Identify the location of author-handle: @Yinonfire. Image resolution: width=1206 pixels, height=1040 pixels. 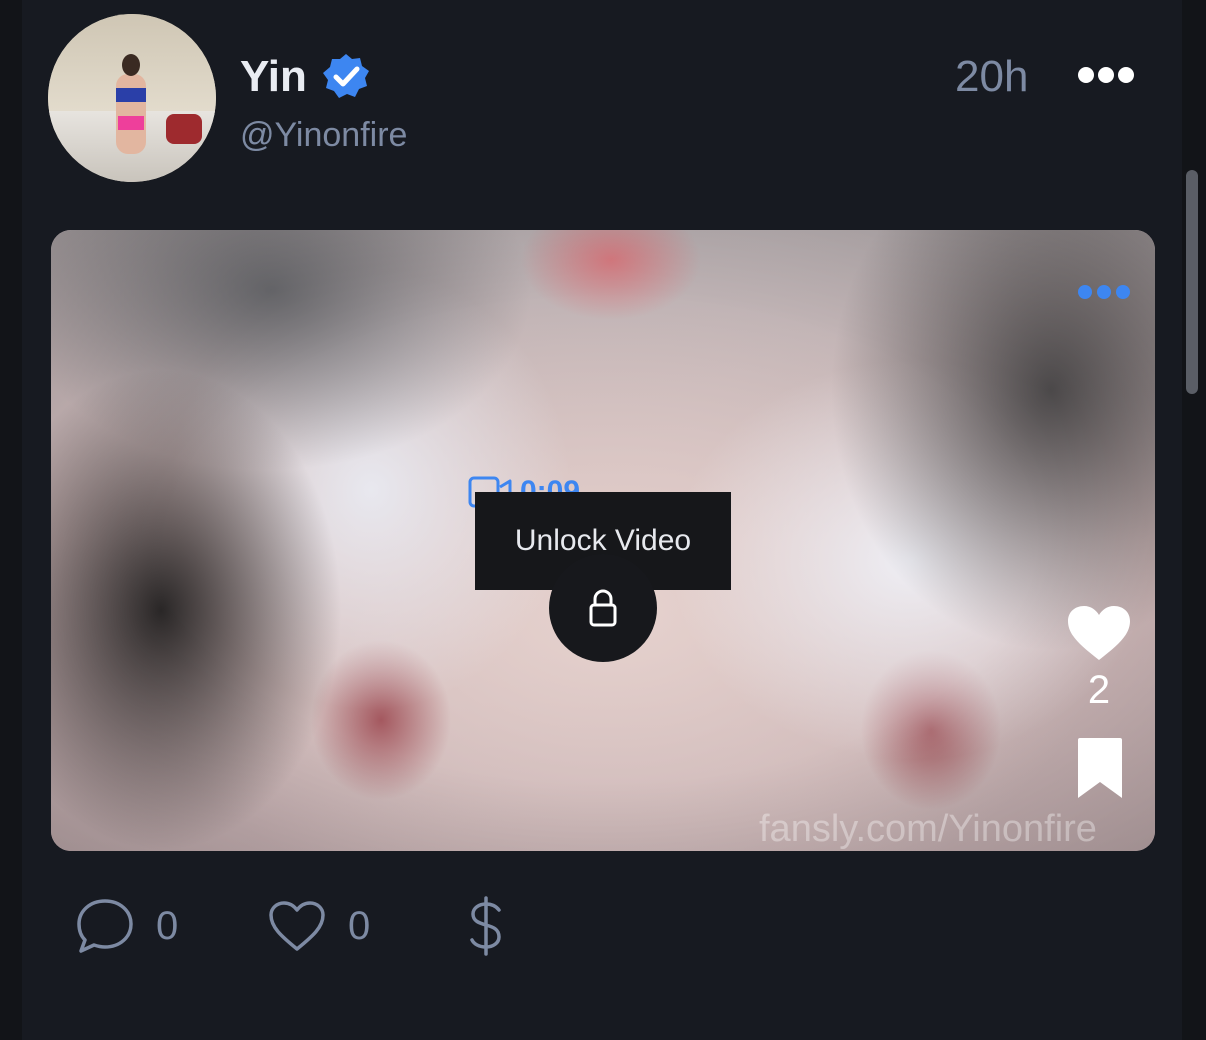
(323, 135).